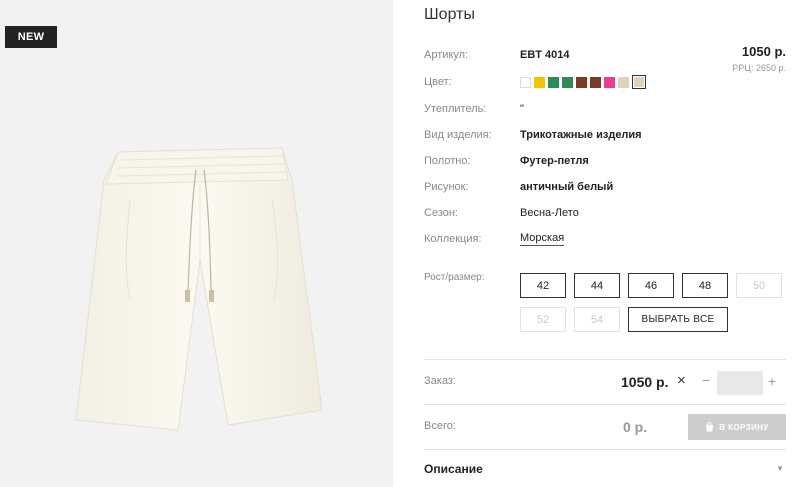 This screenshot has height=487, width=800. I want to click on cart-icon, so click(710, 427).